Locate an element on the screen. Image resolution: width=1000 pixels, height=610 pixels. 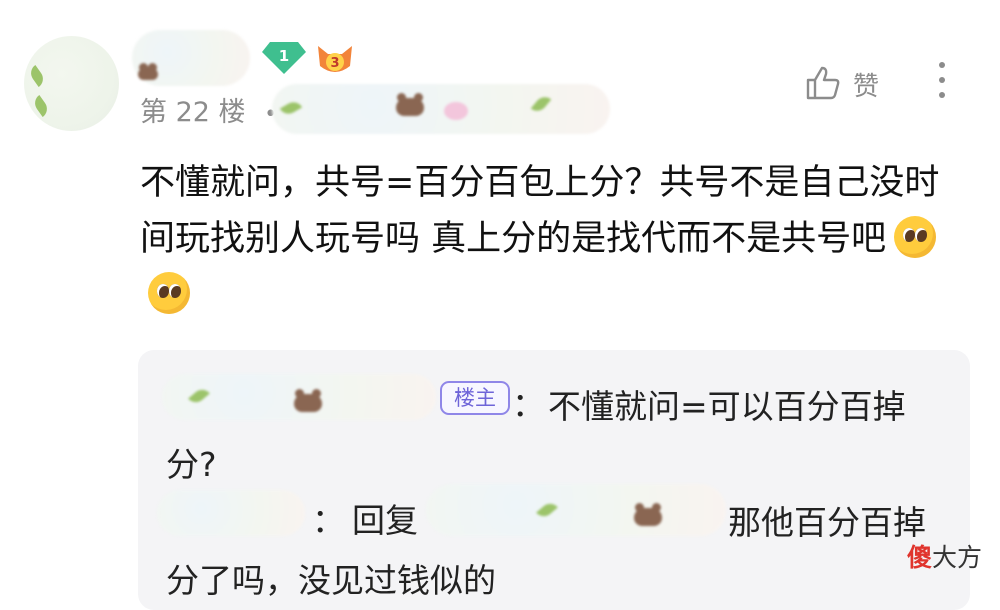
floor-number: 第 22 楼 is located at coordinates (193, 112).